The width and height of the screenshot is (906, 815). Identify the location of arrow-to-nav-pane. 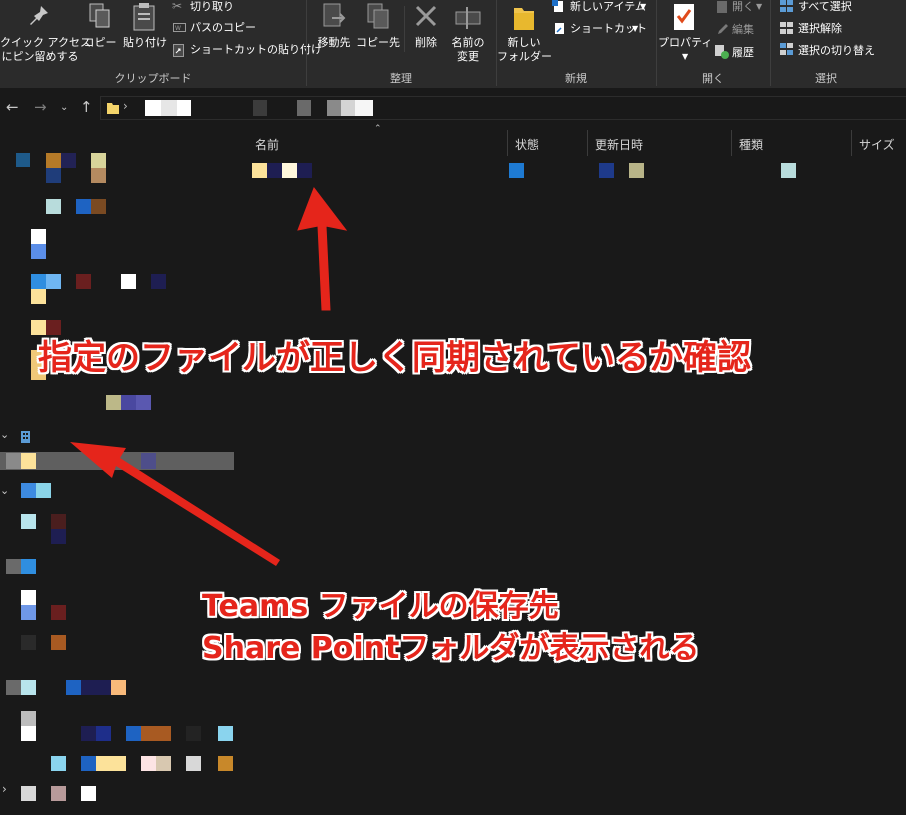
(175, 504).